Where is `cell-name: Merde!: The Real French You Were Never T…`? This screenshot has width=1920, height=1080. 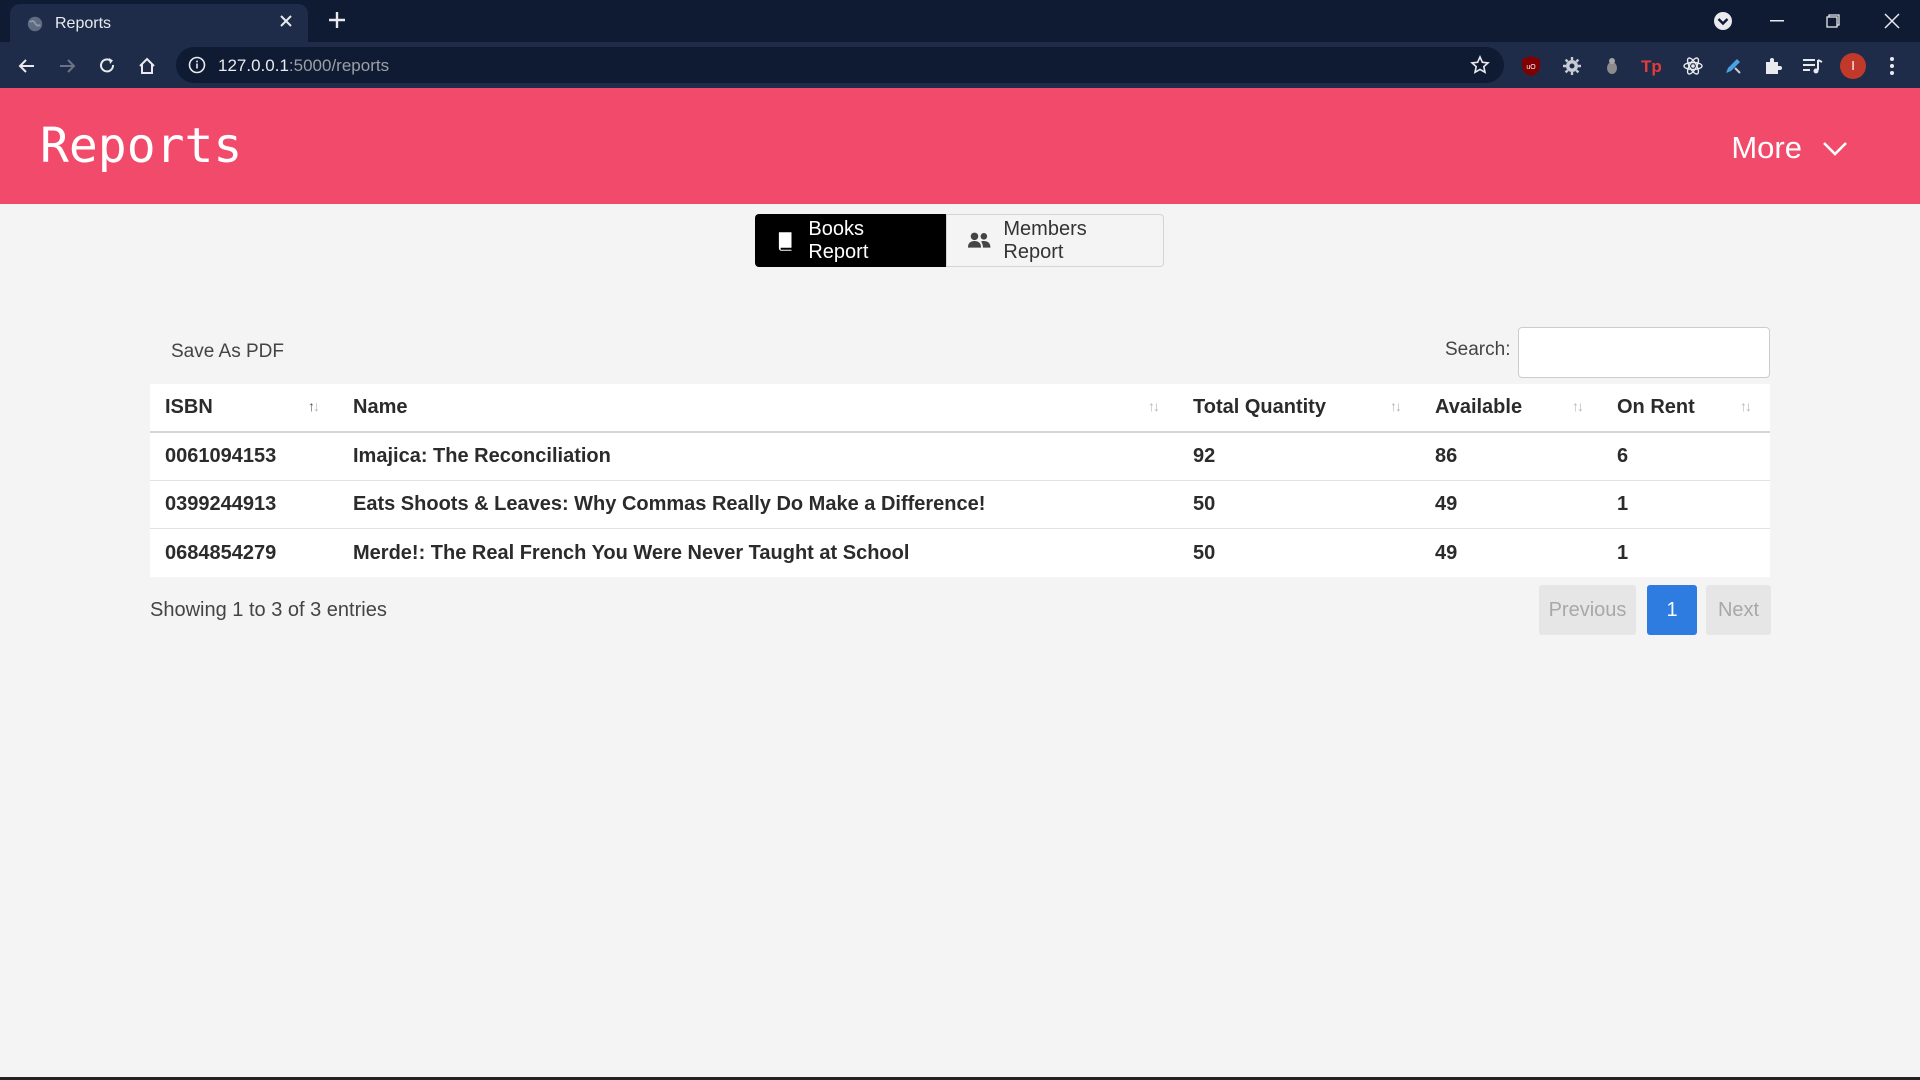 cell-name: Merde!: The Real French You Were Never T… is located at coordinates (631, 552).